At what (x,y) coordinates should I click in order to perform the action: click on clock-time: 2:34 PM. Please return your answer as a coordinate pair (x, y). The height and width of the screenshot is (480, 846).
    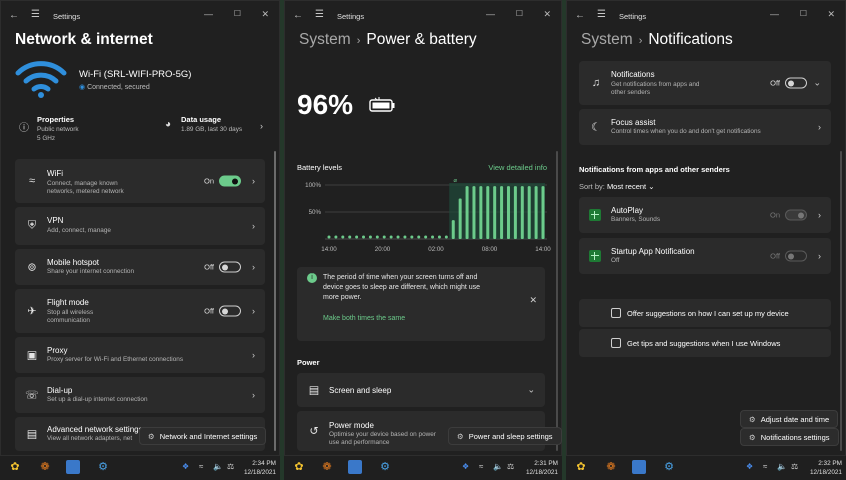
    Looking at the image, I should click on (264, 463).